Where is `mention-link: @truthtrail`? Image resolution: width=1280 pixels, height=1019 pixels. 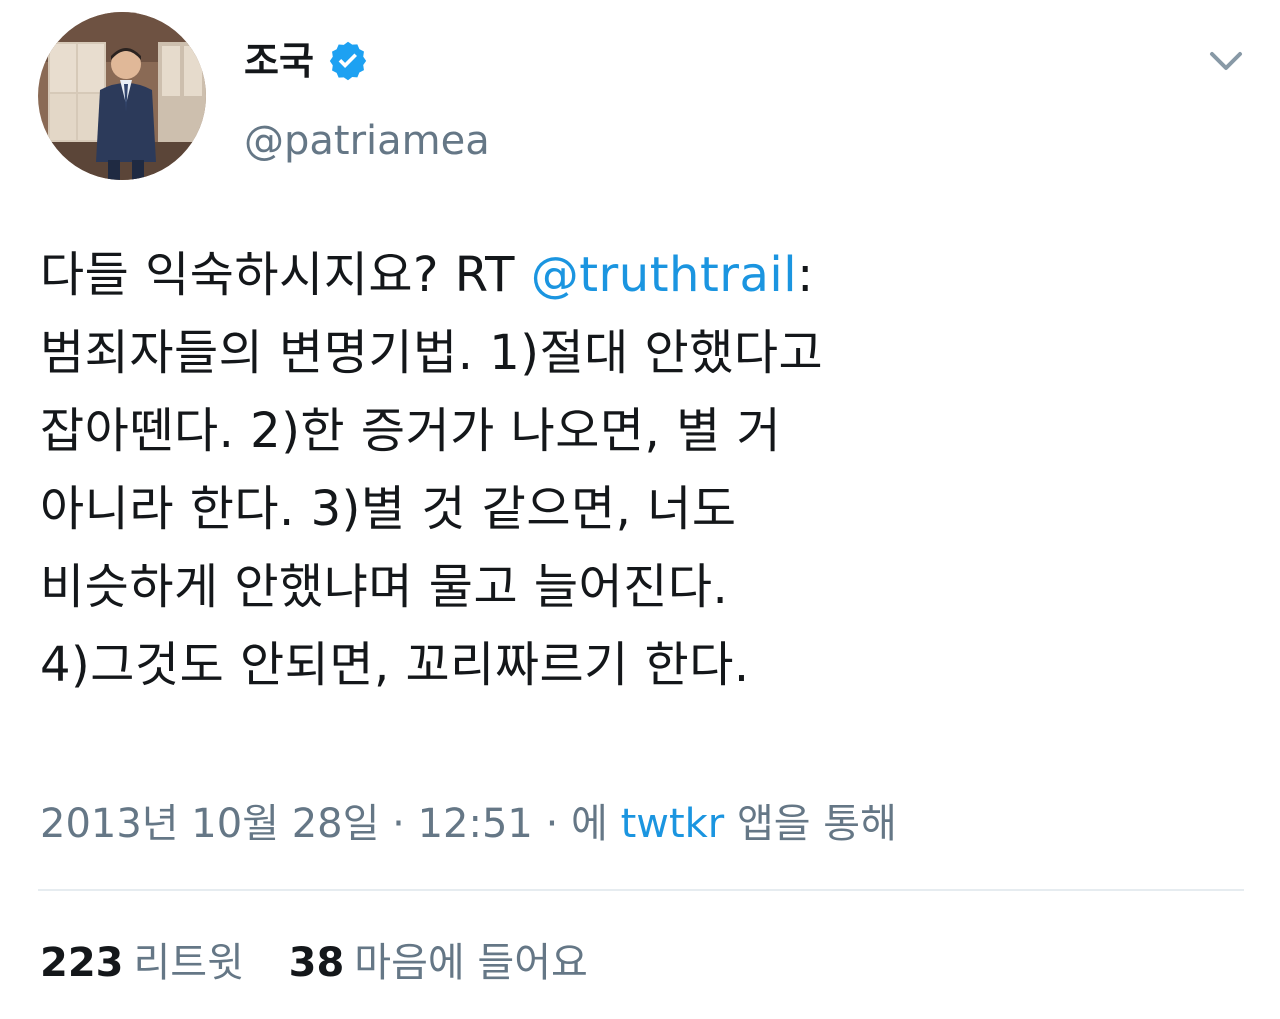 mention-link: @truthtrail is located at coordinates (664, 275).